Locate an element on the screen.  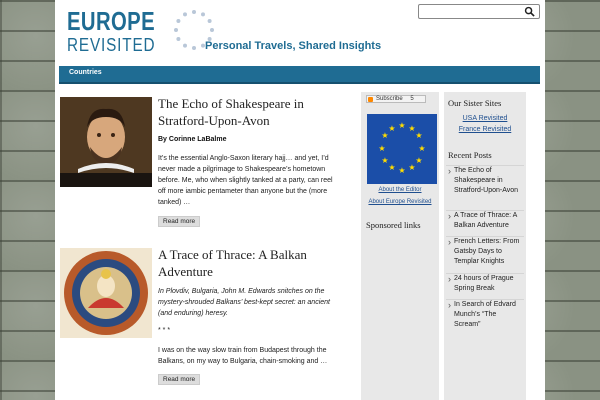
logo-line-2: REVISITED is located at coordinates (111, 45).